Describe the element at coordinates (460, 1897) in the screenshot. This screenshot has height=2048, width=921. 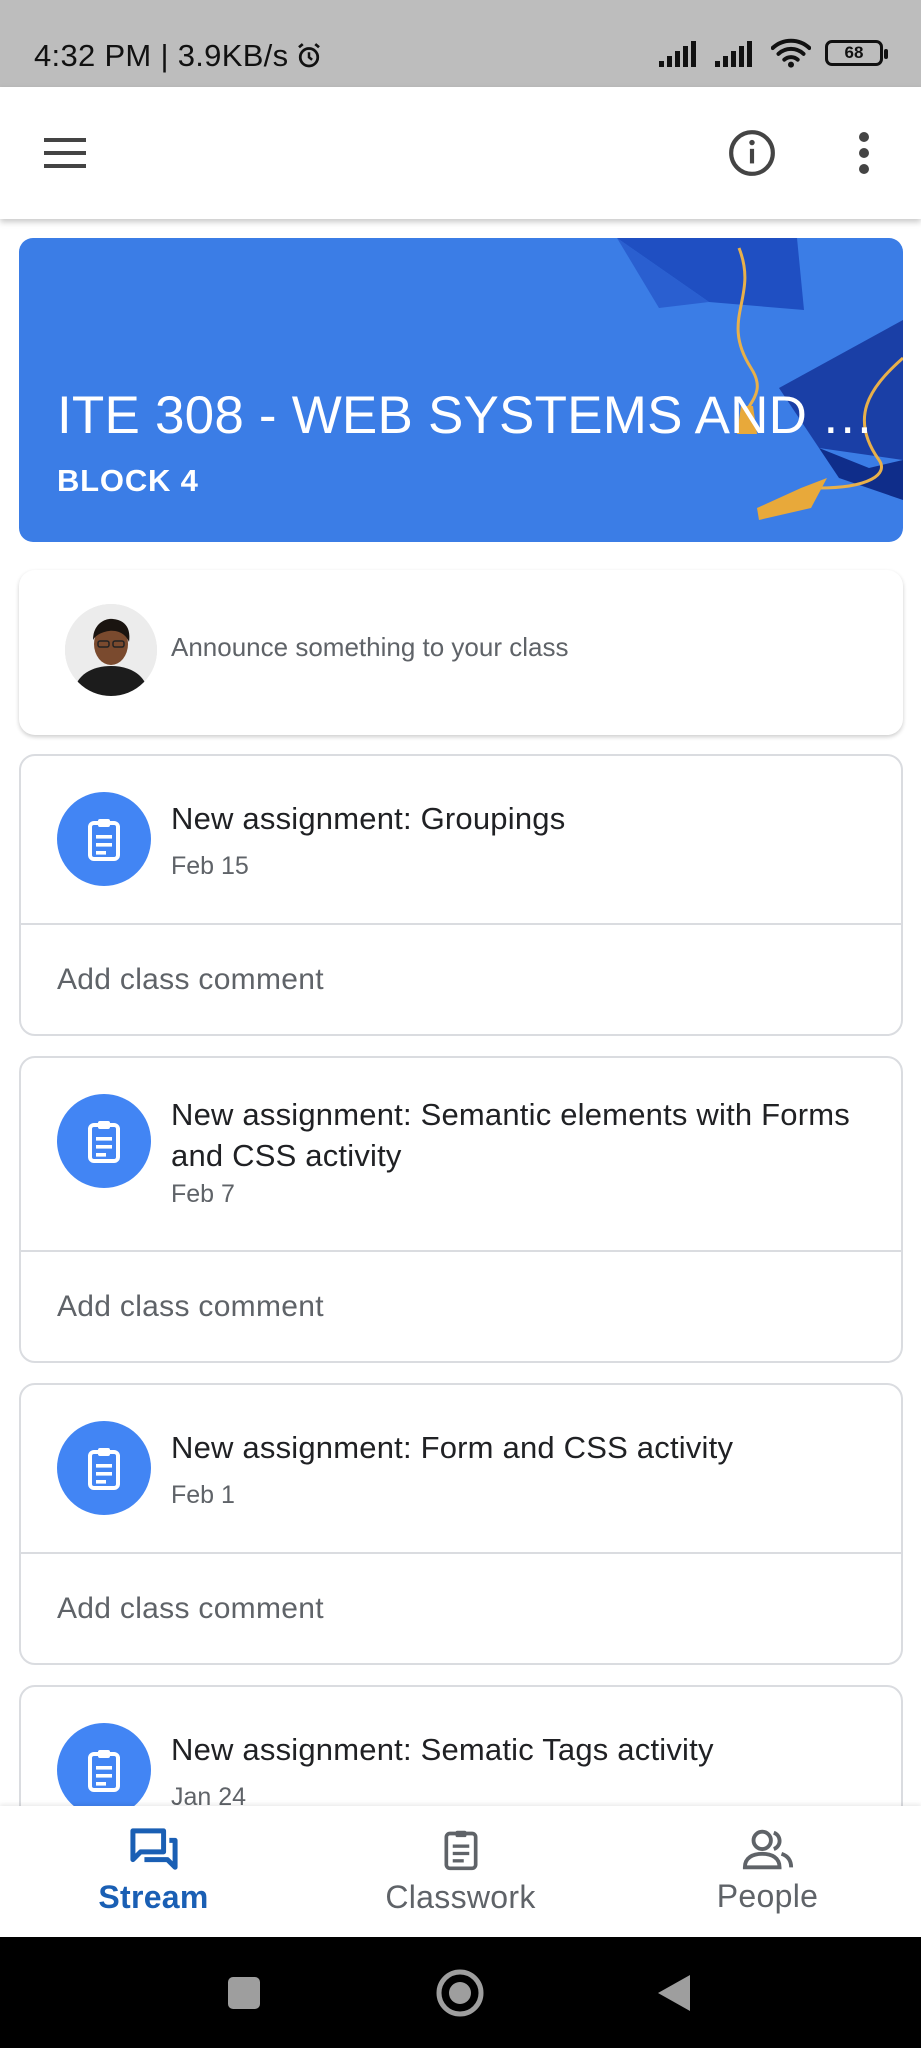
I see `tab-classwork-label: Classwork` at that location.